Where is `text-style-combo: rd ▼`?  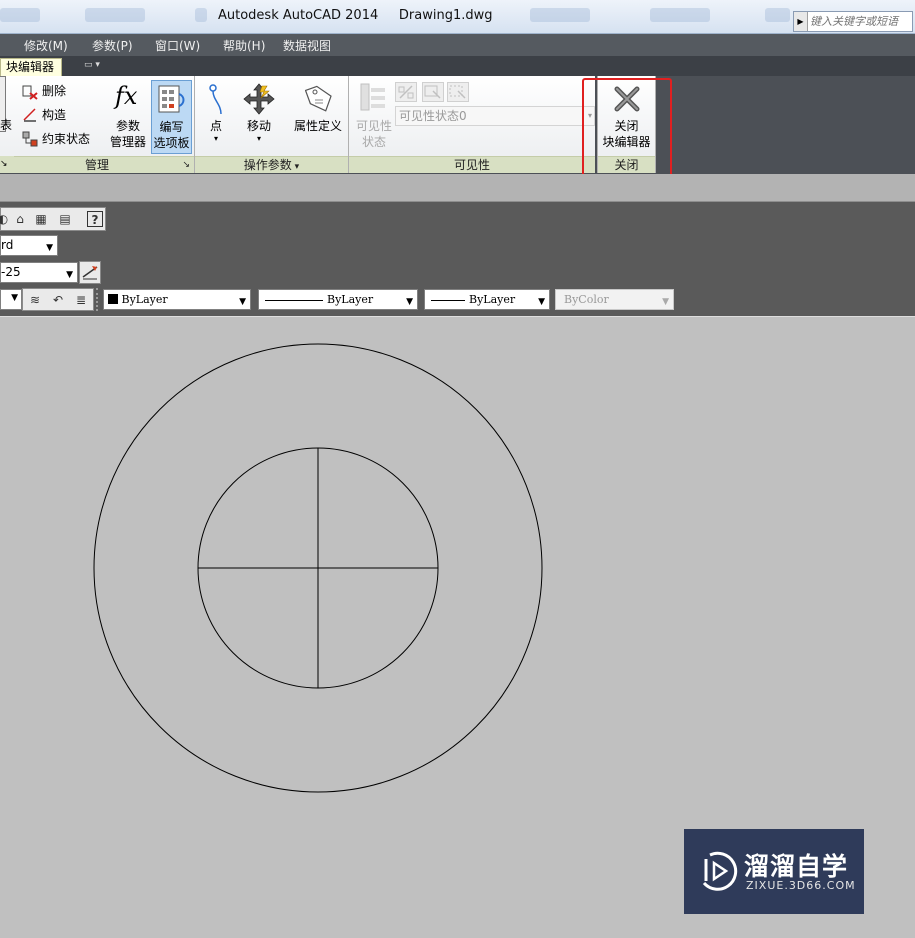 text-style-combo: rd ▼ is located at coordinates (29, 245).